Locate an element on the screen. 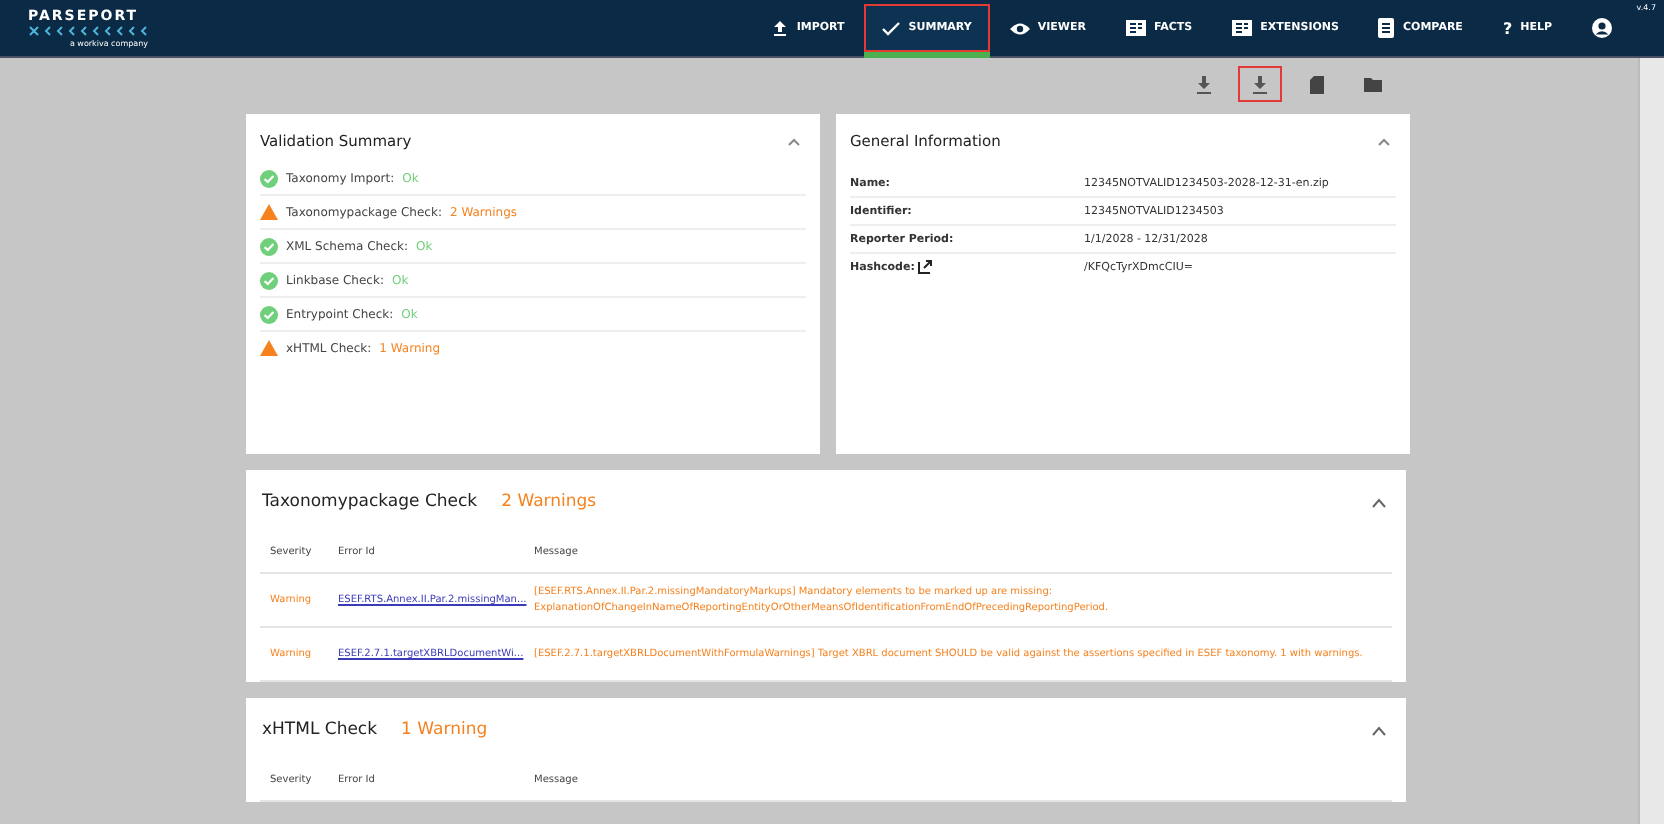 Image resolution: width=1664 pixels, height=824 pixels. help-icon: ? is located at coordinates (1507, 28).